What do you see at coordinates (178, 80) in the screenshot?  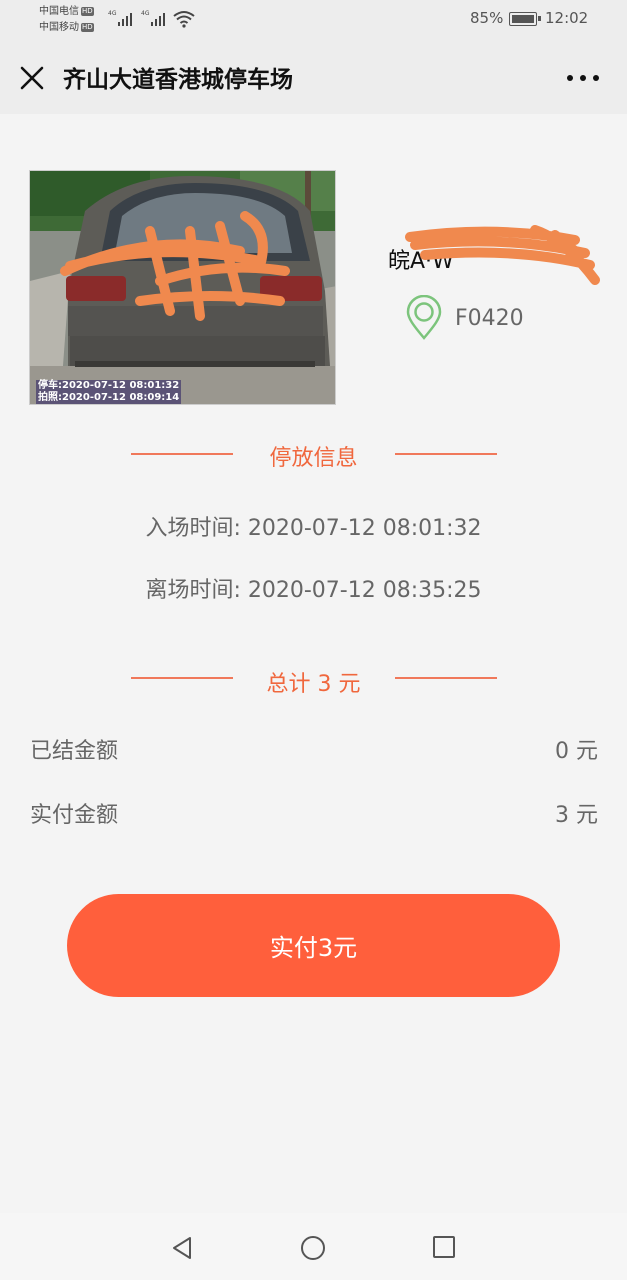 I see `page-title: 齐山大道香港城停车场` at bounding box center [178, 80].